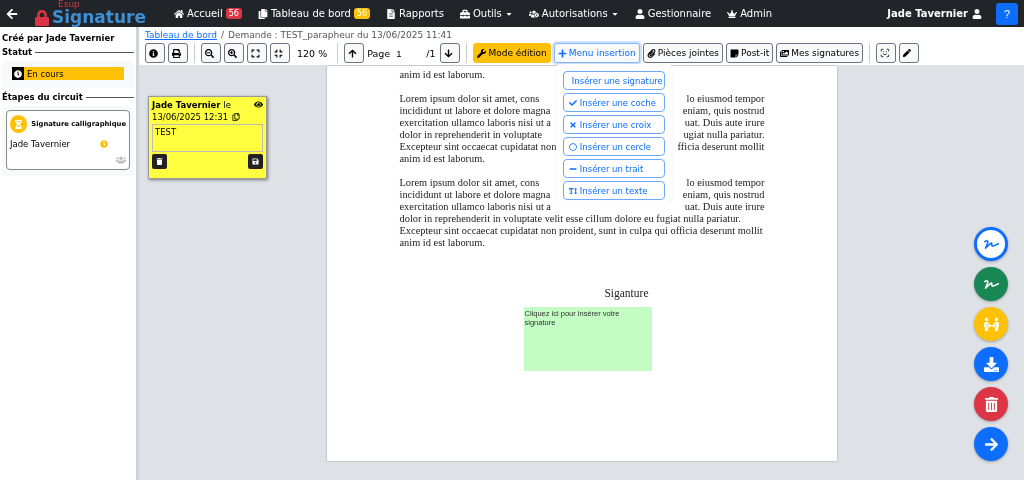 Image resolution: width=1024 pixels, height=480 pixels. I want to click on save-signature-button, so click(991, 284).